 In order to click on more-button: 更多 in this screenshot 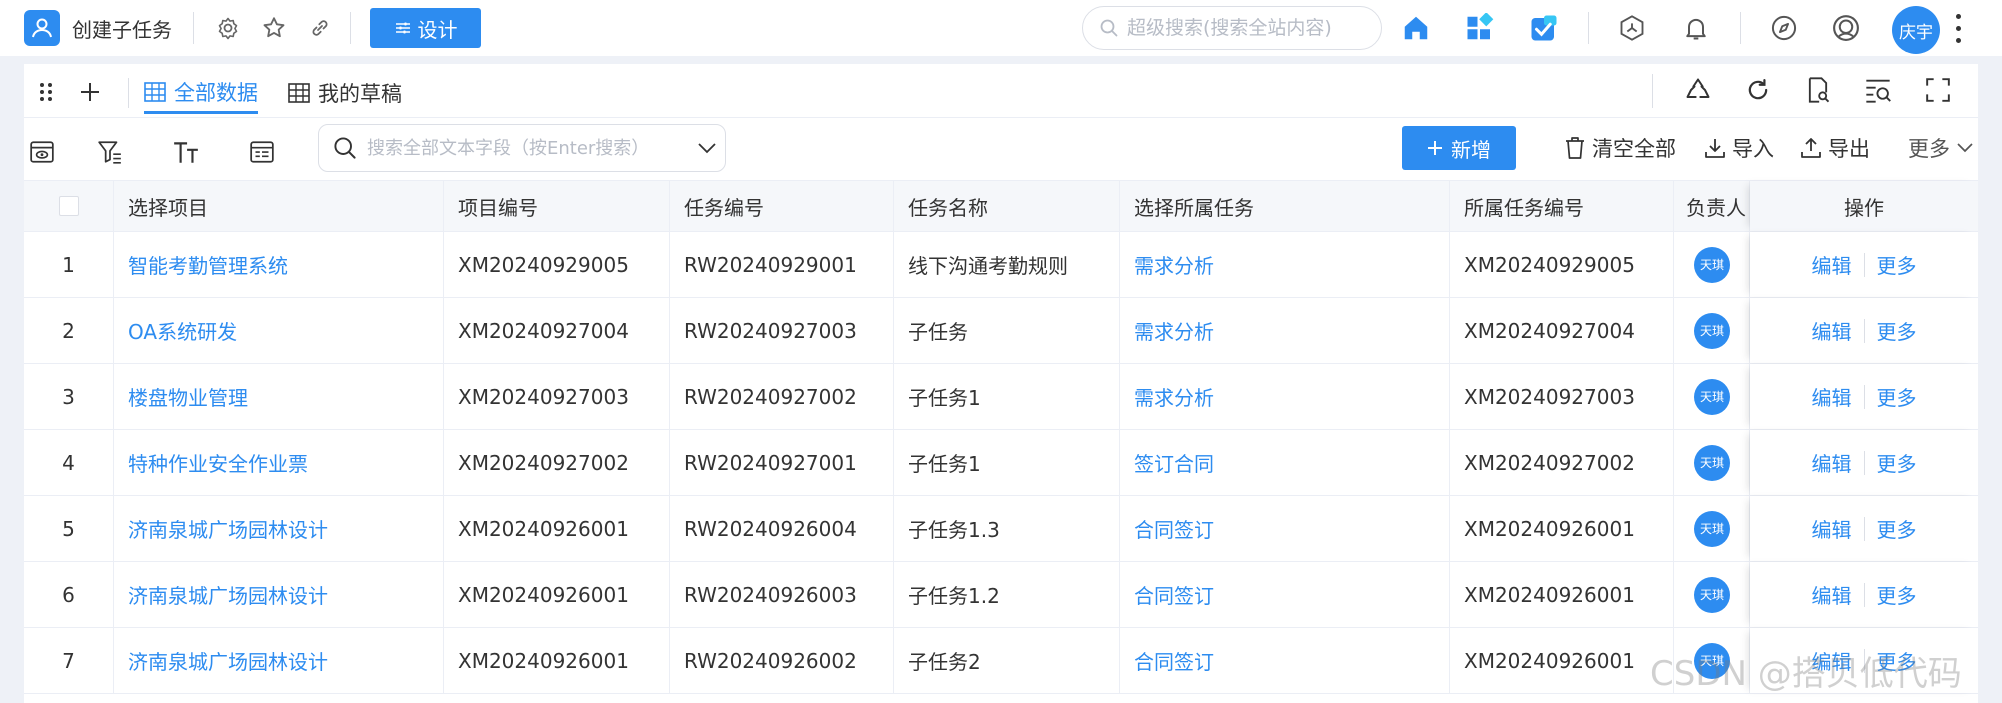, I will do `click(1941, 148)`.